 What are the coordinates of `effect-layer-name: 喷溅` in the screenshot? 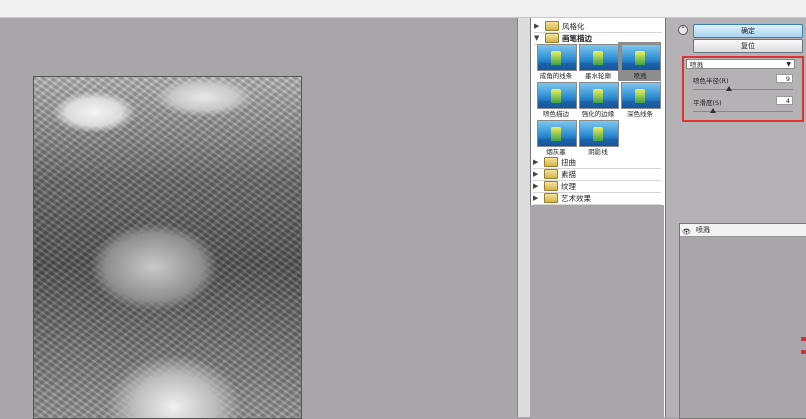 It's located at (703, 230).